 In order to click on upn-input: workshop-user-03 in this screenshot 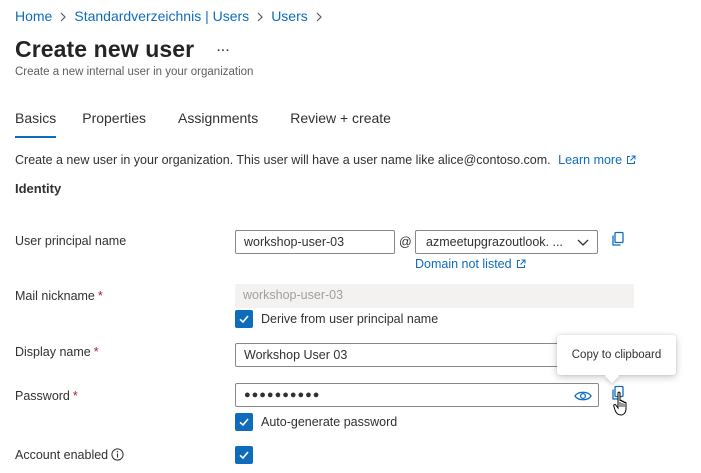, I will do `click(315, 242)`.